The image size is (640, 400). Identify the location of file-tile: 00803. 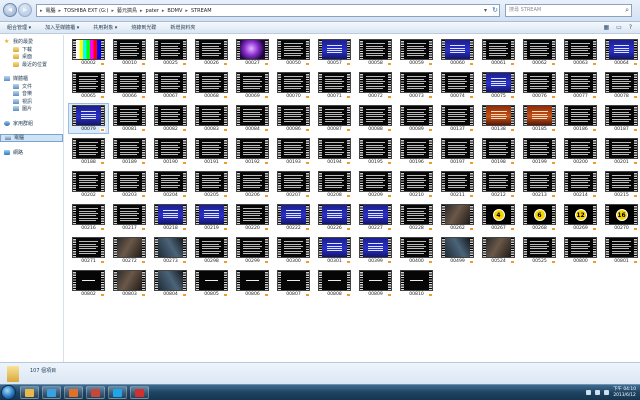
(129, 283).